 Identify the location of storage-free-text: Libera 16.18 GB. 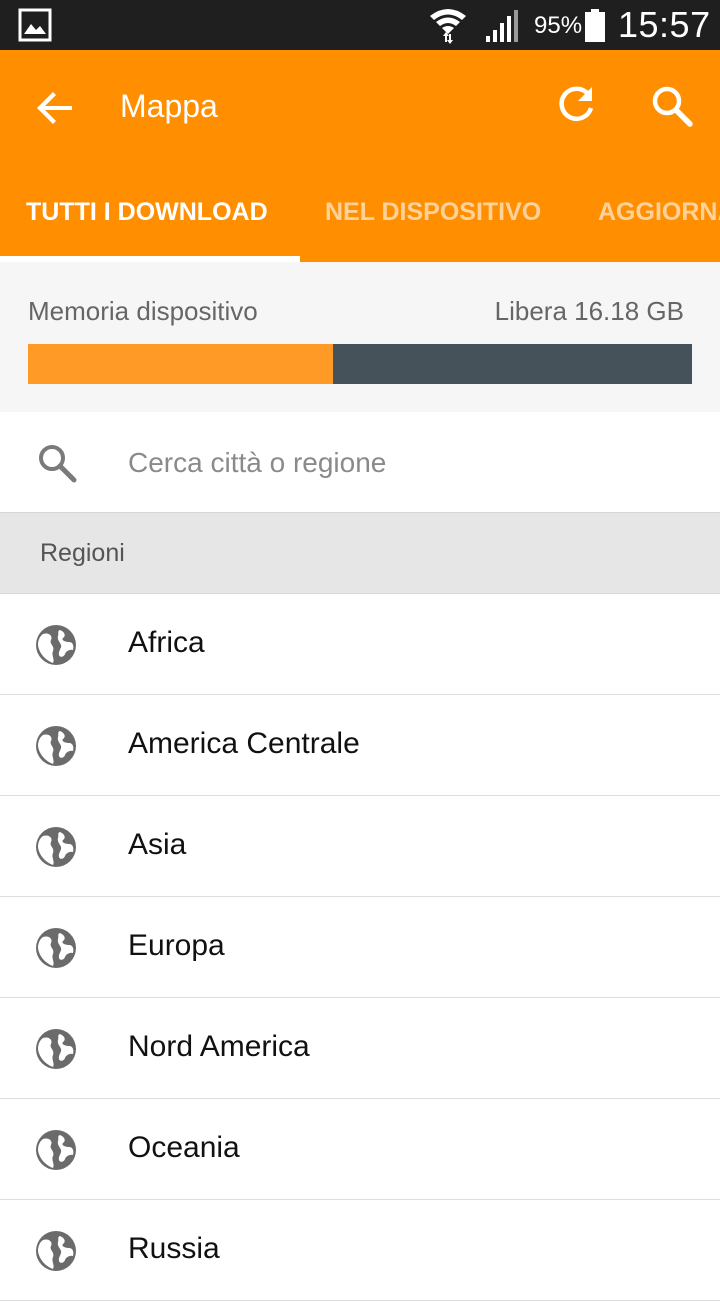
(589, 311).